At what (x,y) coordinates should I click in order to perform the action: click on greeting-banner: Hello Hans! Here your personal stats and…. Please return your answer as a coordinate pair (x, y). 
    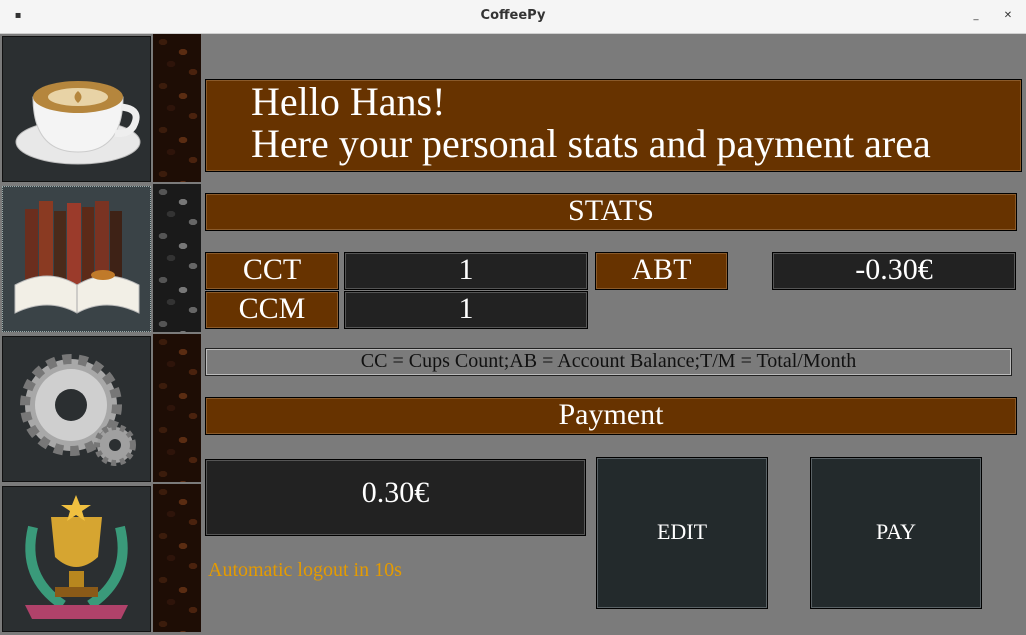
    Looking at the image, I should click on (613, 125).